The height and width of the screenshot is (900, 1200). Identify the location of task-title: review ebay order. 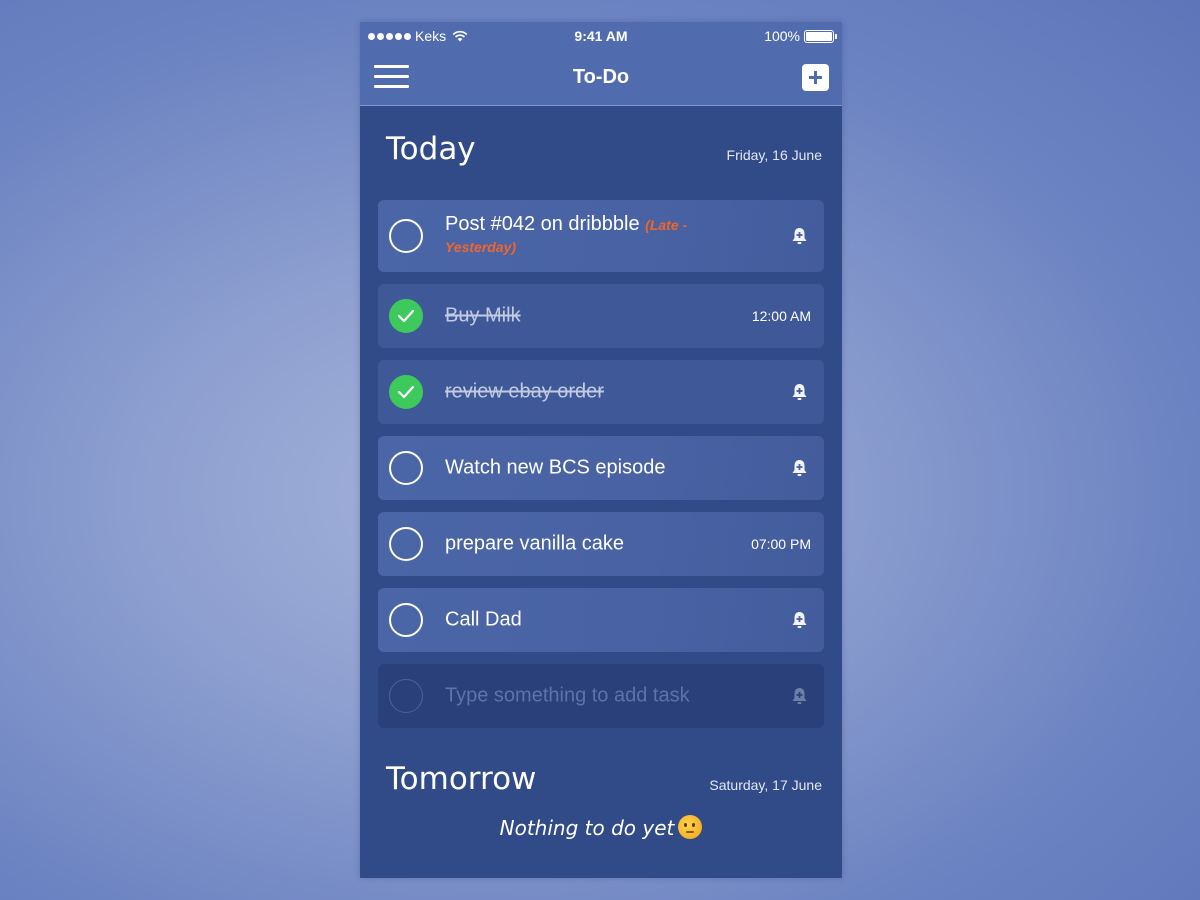
(524, 391).